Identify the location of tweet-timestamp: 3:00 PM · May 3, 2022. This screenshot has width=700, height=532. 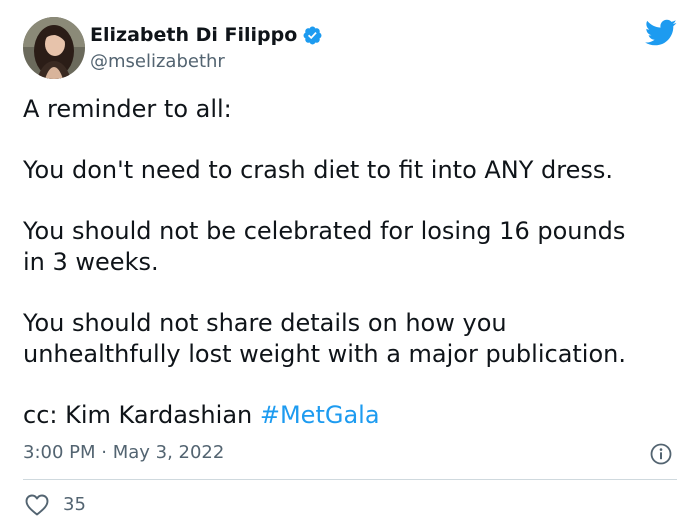
(123, 452).